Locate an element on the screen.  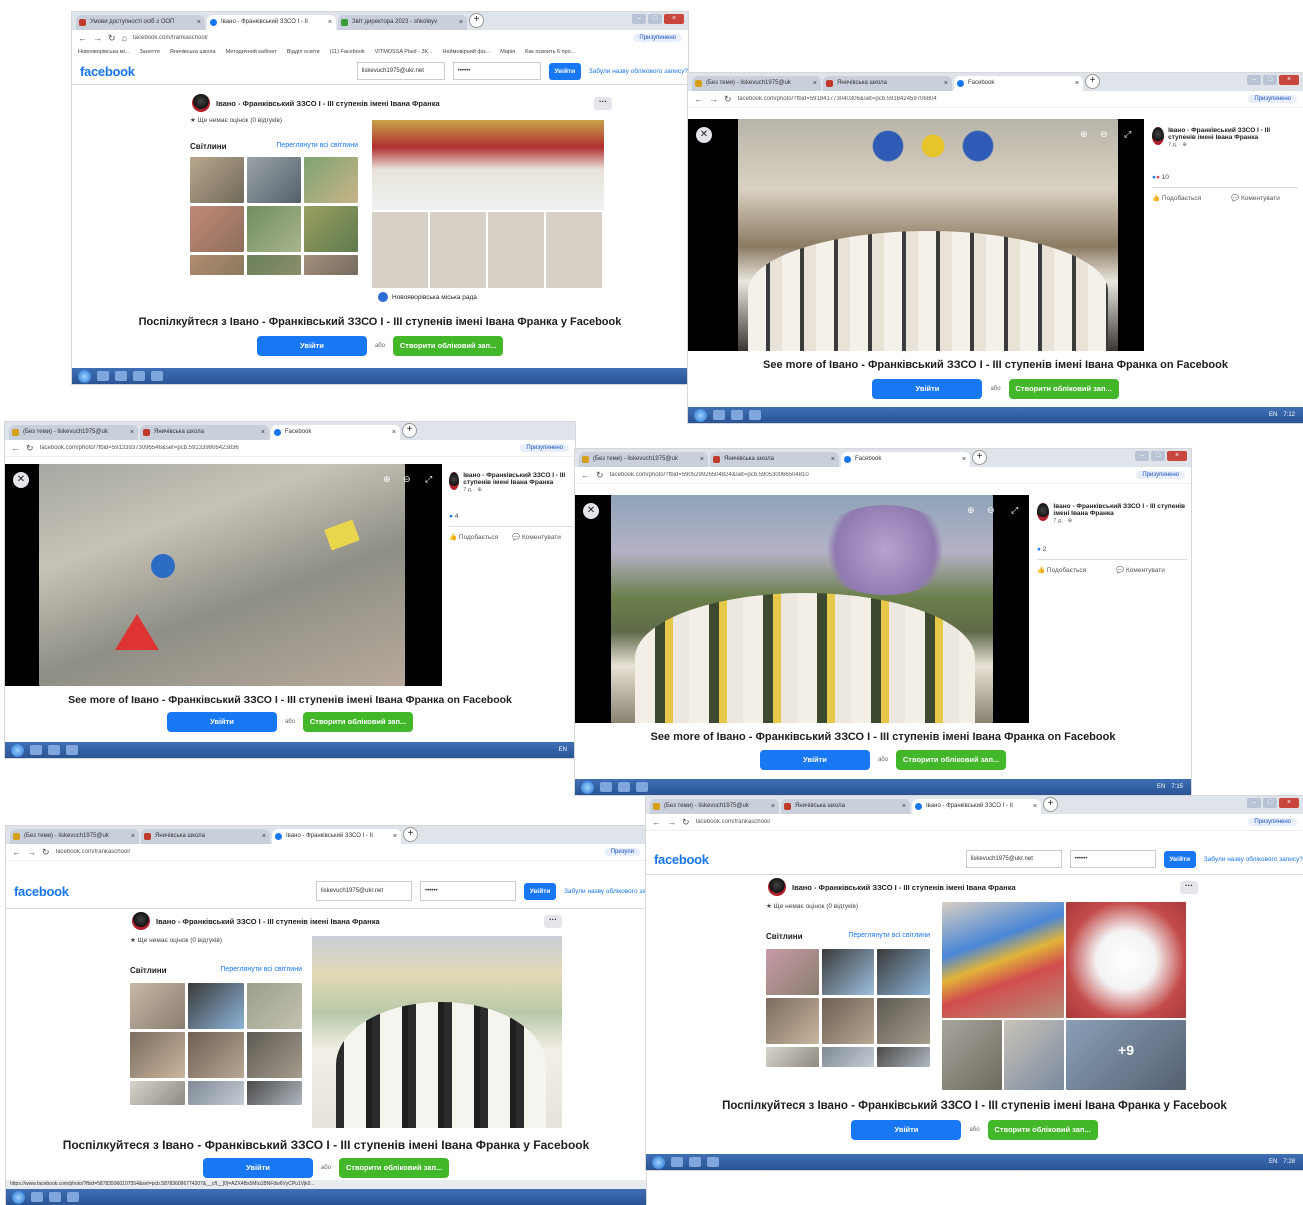
reactions: ● 4 is located at coordinates (511, 516).